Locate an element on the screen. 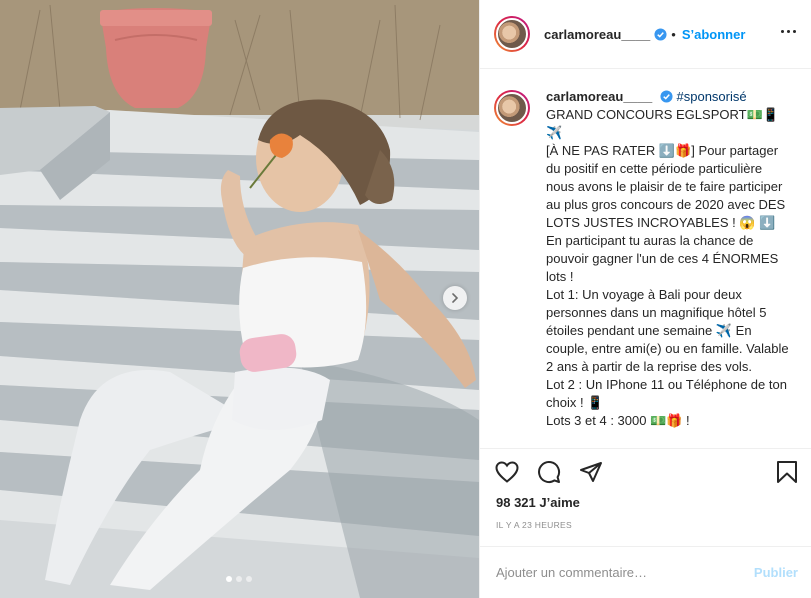 This screenshot has width=811, height=598. publish-button: Publier is located at coordinates (776, 572).